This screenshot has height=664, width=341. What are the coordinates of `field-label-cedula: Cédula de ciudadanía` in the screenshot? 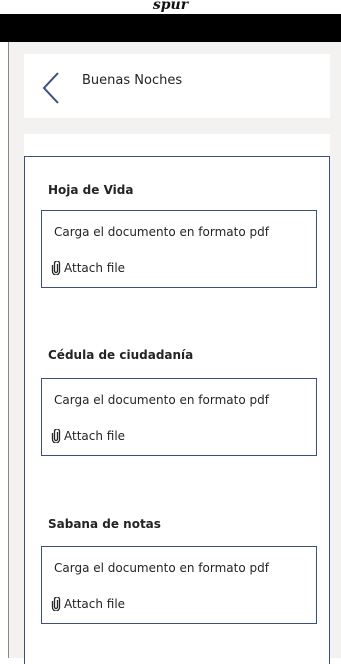 It's located at (121, 355).